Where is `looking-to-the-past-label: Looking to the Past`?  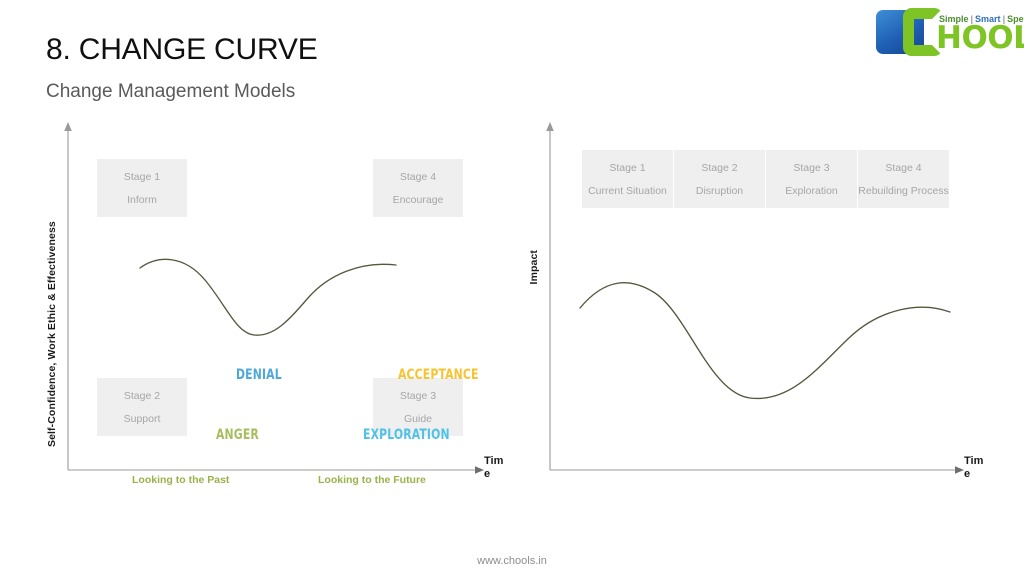
looking-to-the-past-label: Looking to the Past is located at coordinates (181, 480).